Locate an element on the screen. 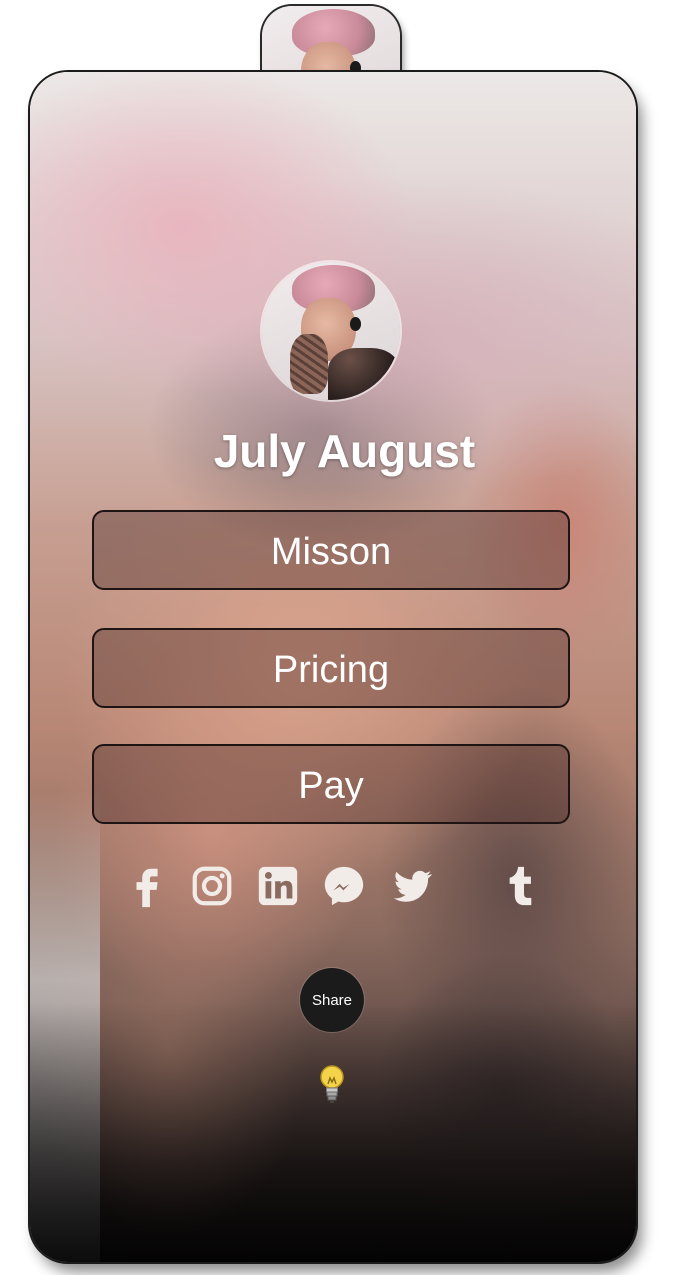 Image resolution: width=689 pixels, height=1275 pixels. pay-button: Pay is located at coordinates (331, 784).